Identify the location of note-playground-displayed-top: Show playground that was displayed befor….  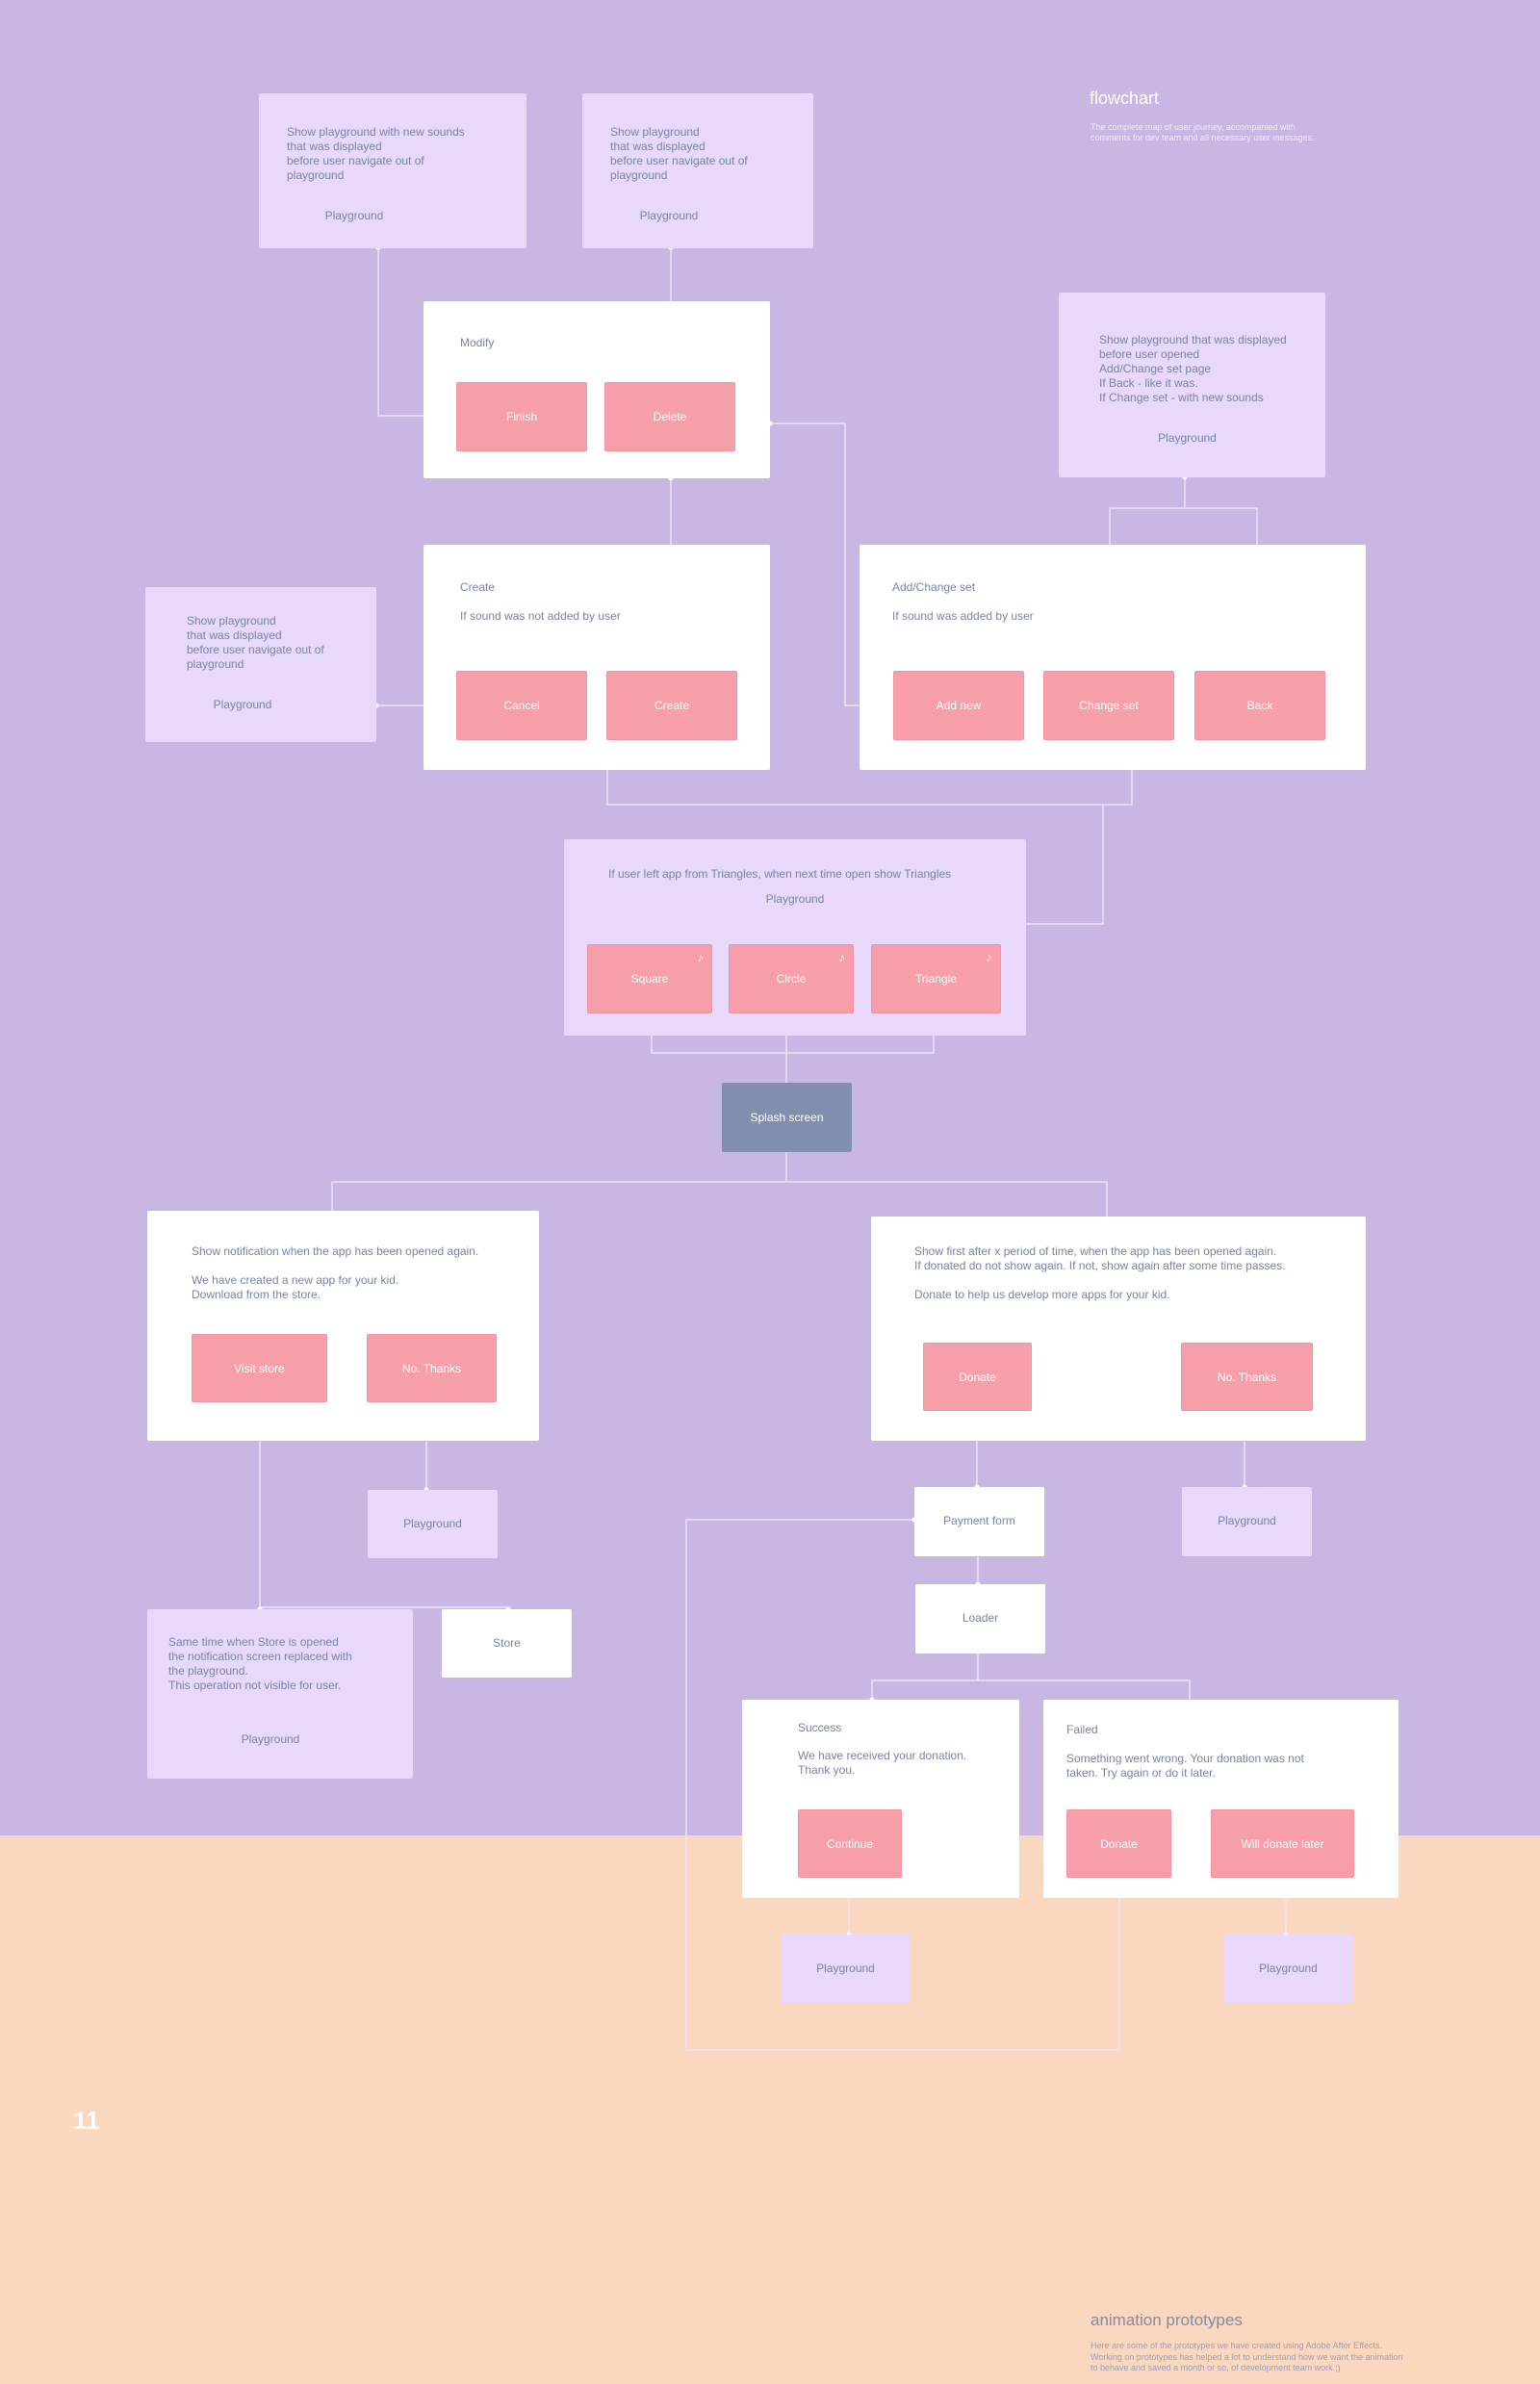
(697, 170).